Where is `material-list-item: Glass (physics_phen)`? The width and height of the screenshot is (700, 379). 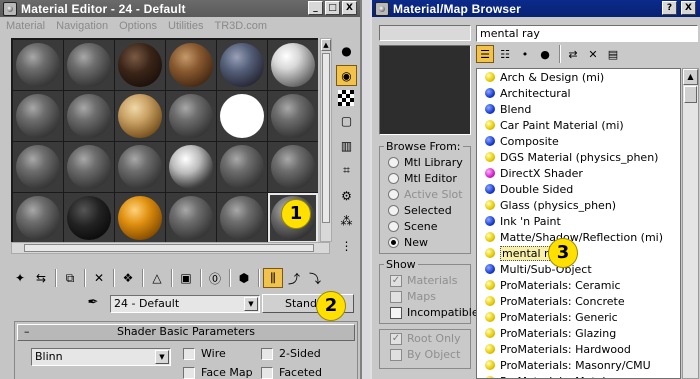
material-list-item: Glass (physics_phen) is located at coordinates (578, 205).